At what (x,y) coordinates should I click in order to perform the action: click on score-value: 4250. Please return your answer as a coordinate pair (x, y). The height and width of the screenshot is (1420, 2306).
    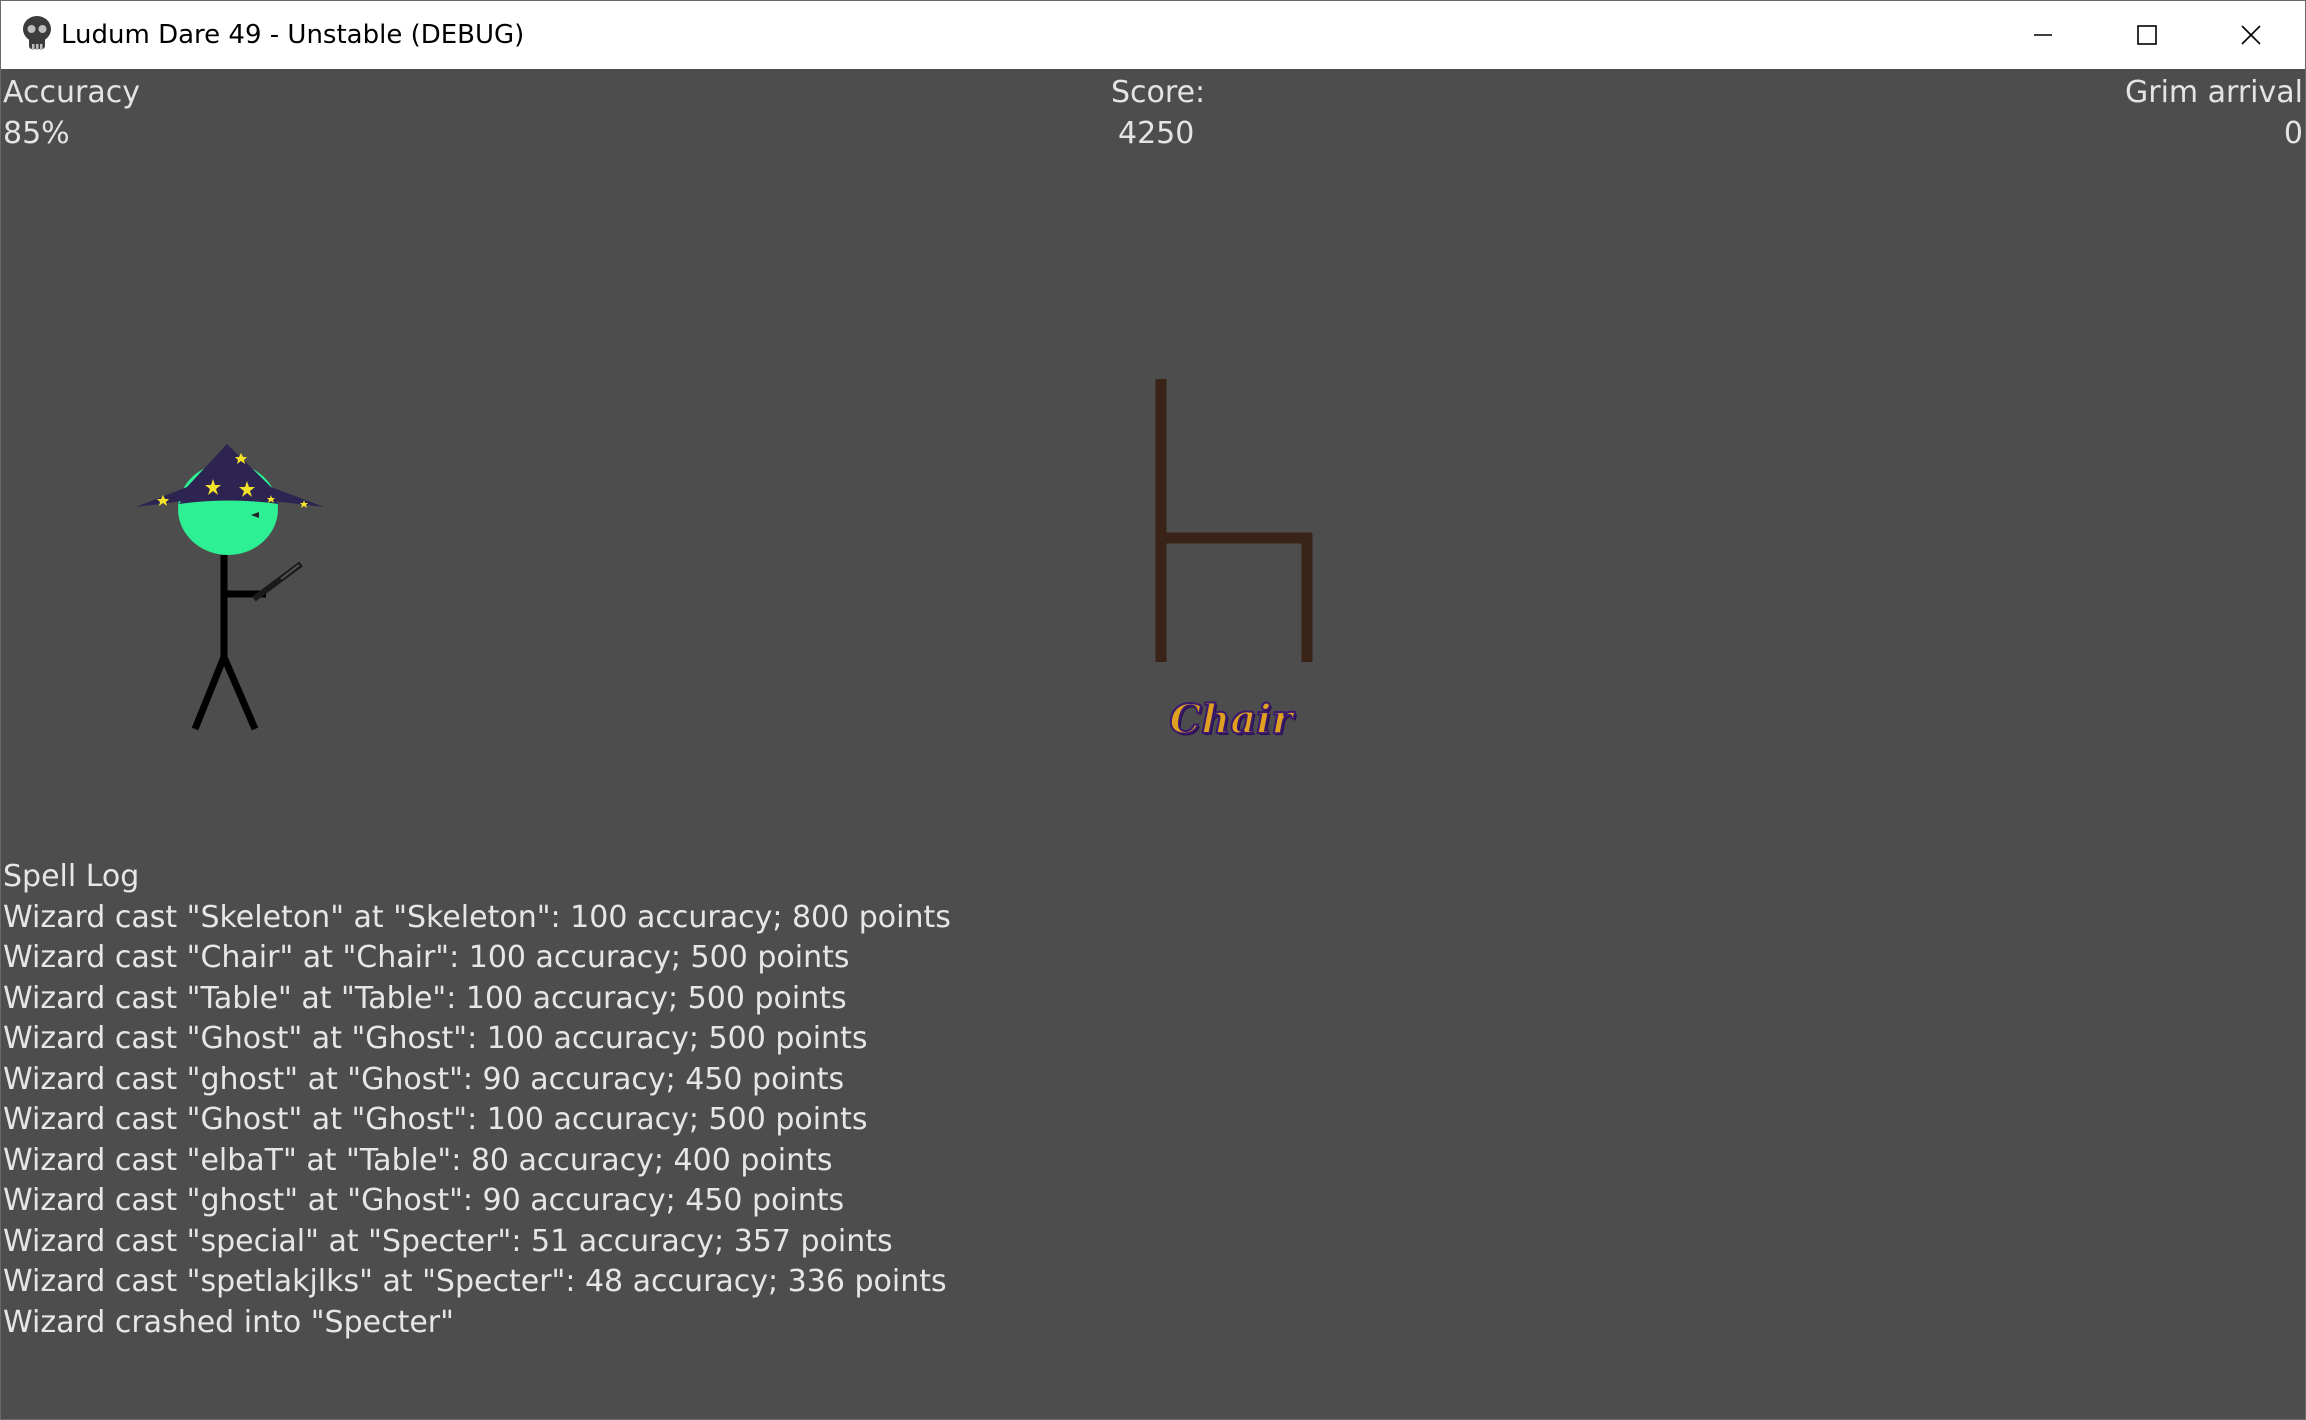
    Looking at the image, I should click on (1156, 133).